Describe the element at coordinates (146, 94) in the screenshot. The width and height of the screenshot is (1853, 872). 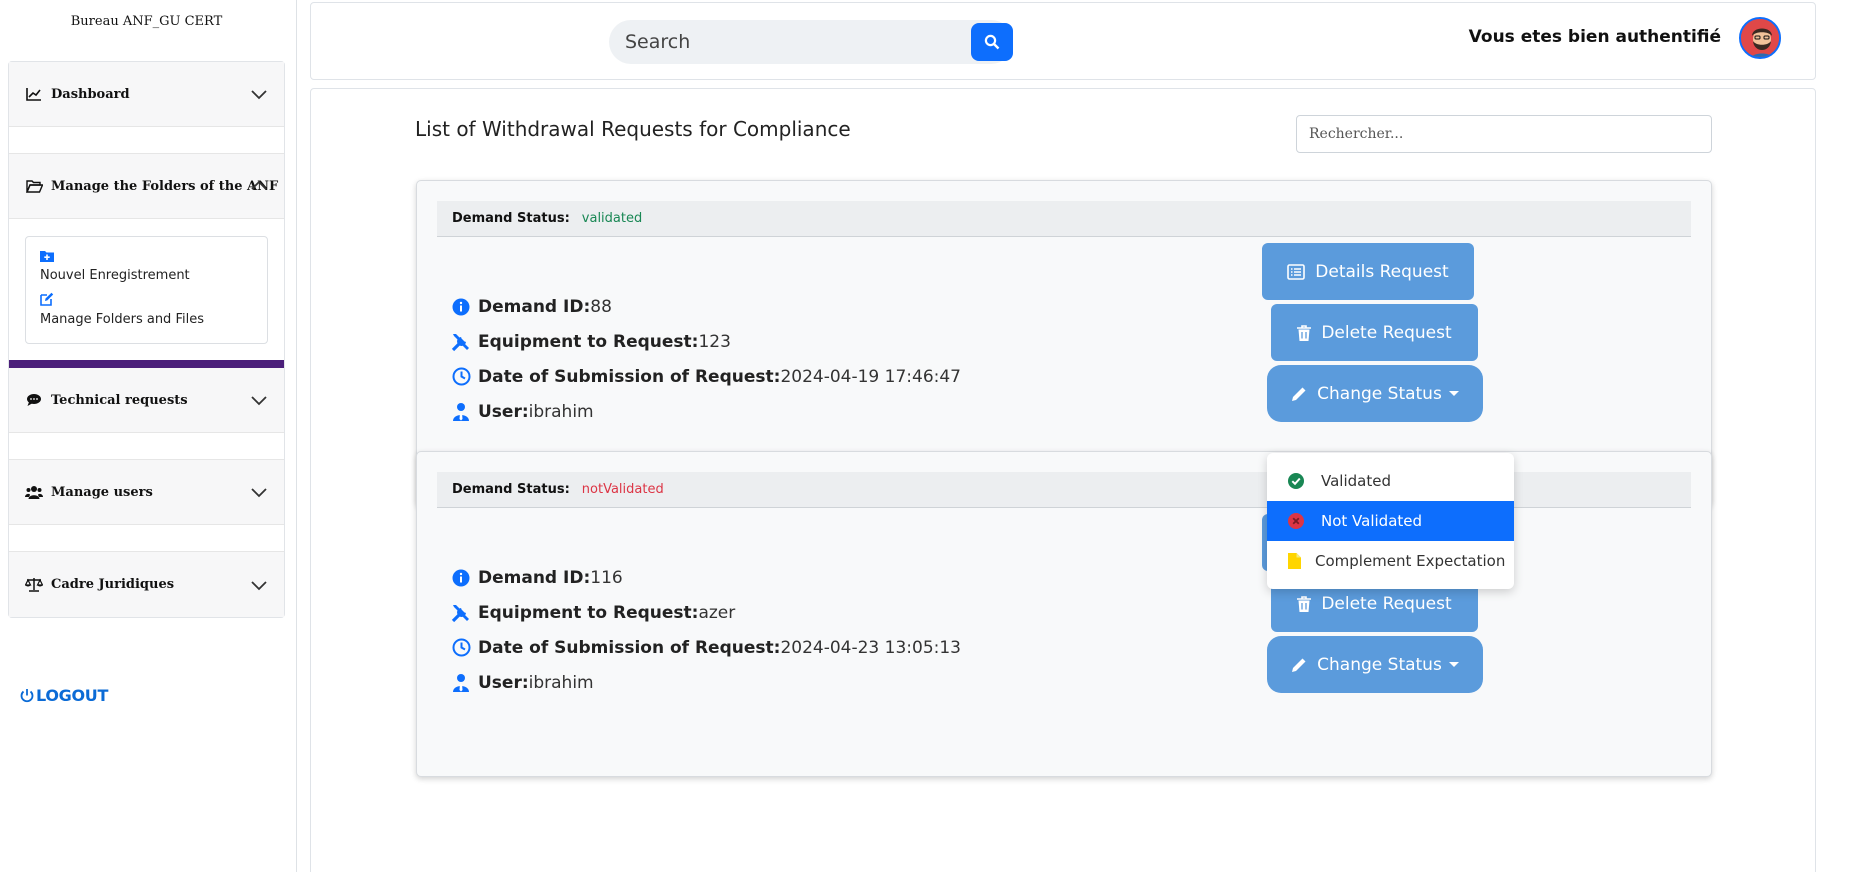
I see `sidebar-item-dashboard: Dashboard` at that location.